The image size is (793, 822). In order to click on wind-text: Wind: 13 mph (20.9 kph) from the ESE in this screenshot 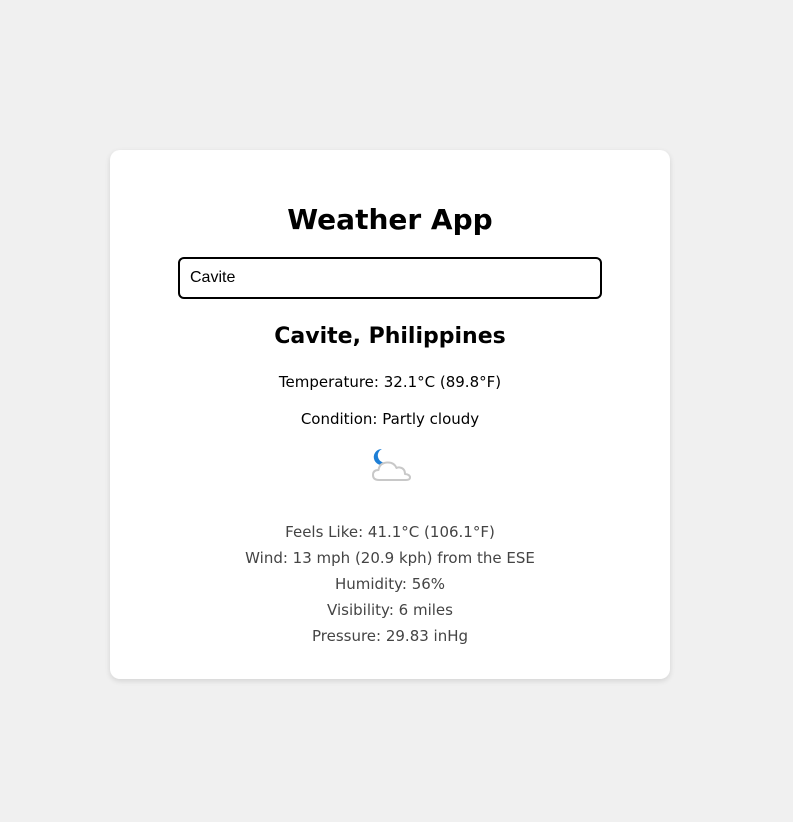, I will do `click(390, 558)`.